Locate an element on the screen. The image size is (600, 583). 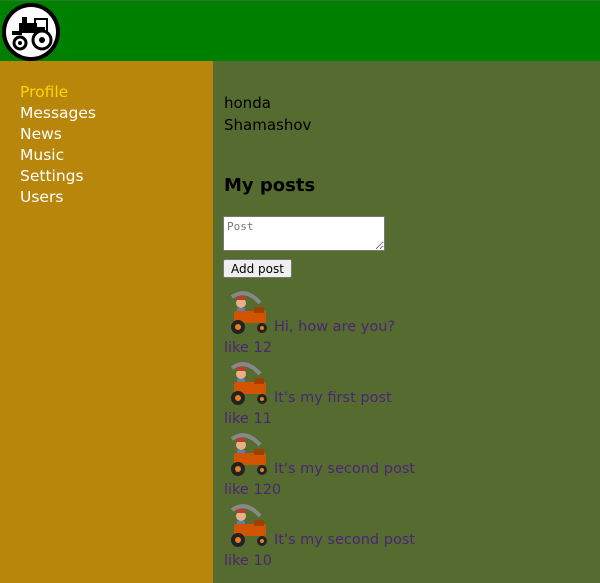
nav-item-news: News is located at coordinates (41, 134).